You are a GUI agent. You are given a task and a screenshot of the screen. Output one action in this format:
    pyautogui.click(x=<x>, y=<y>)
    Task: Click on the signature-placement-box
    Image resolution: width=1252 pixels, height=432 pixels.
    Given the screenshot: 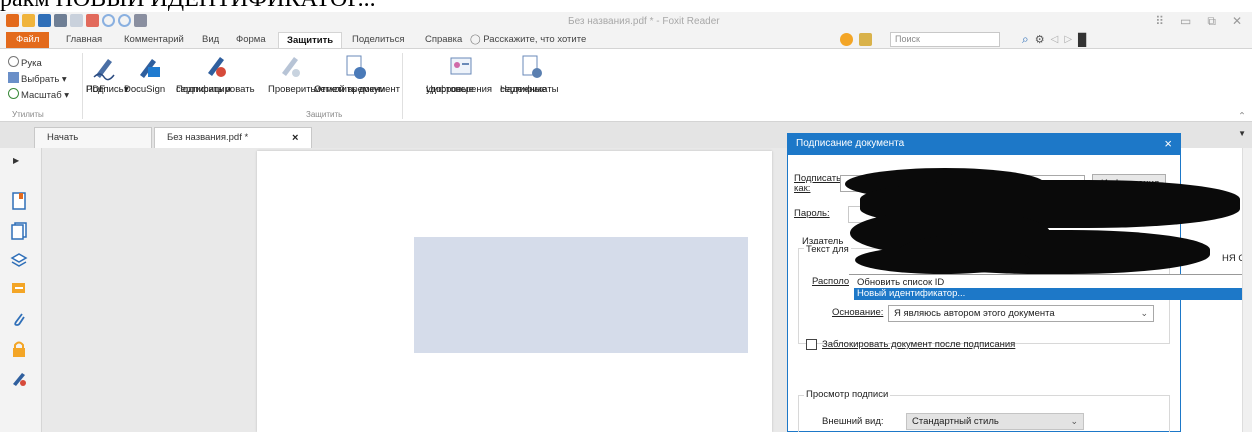 What is the action you would take?
    pyautogui.click(x=581, y=295)
    